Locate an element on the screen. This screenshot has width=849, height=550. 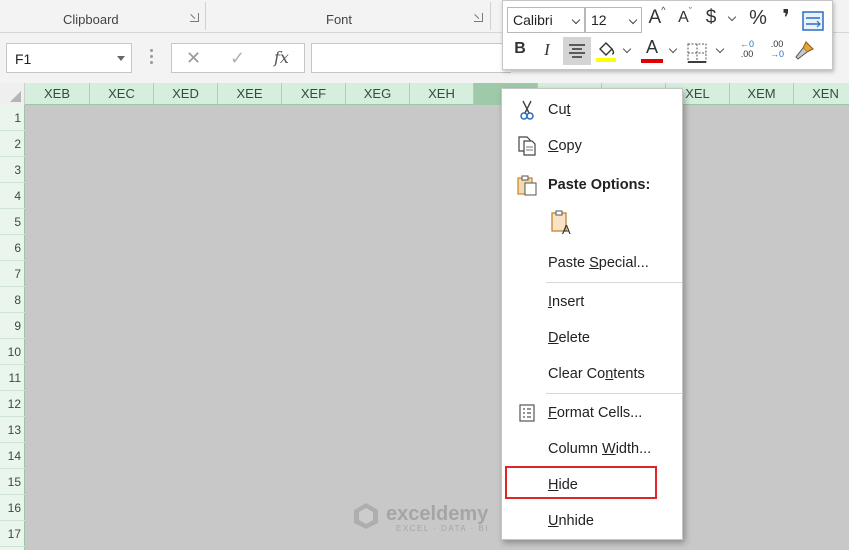
column-header-cell: XEB is located at coordinates (57, 94).